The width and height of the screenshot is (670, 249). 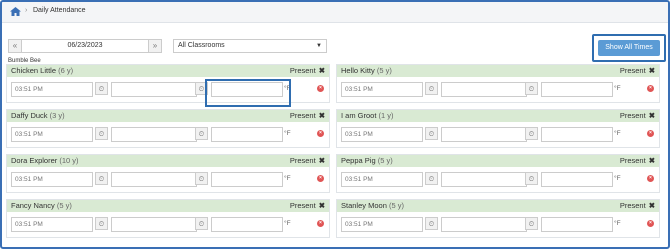 I want to click on card-header: Daffy Duck (3 y) Present ✖, so click(x=168, y=116).